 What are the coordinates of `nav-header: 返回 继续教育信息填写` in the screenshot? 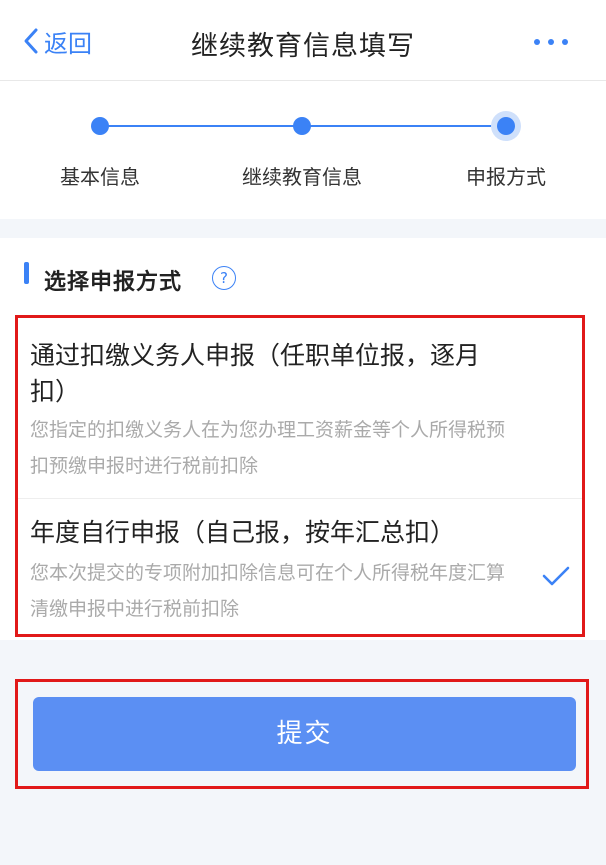 It's located at (303, 40).